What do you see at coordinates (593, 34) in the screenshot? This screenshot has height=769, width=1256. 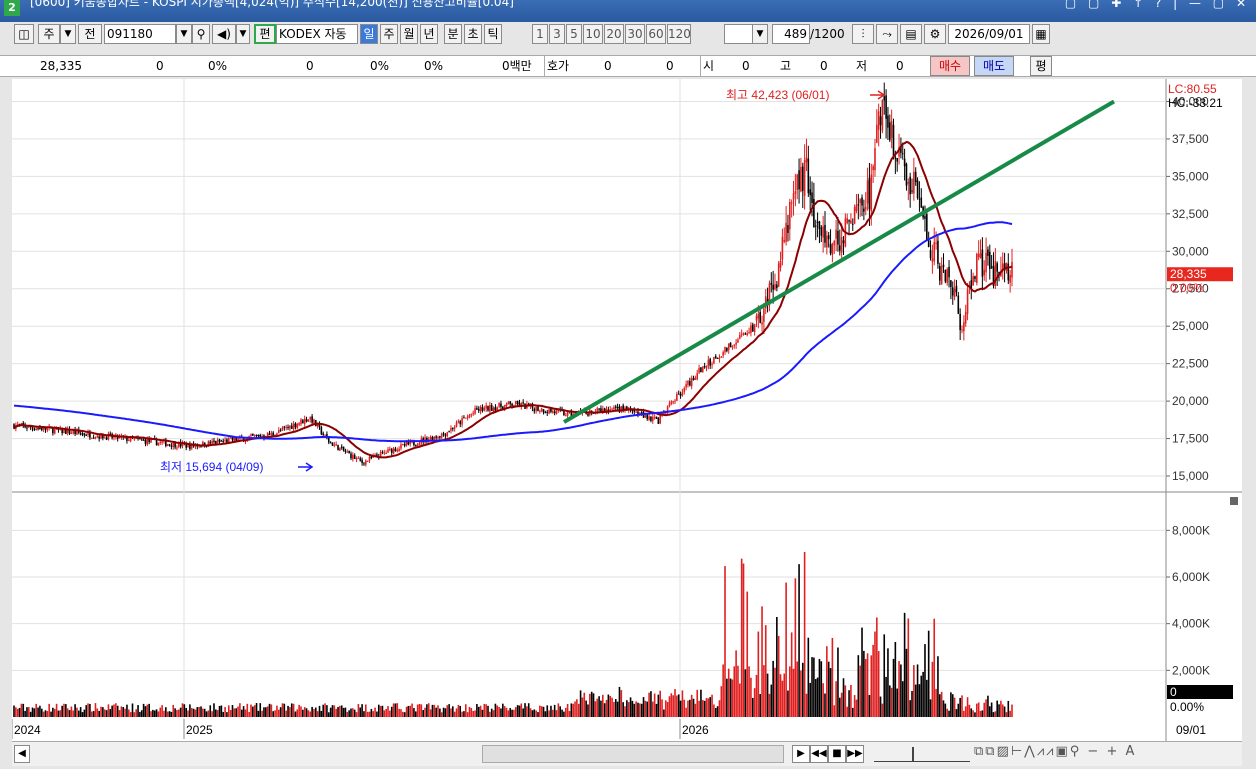 I see `interval-10: 10` at bounding box center [593, 34].